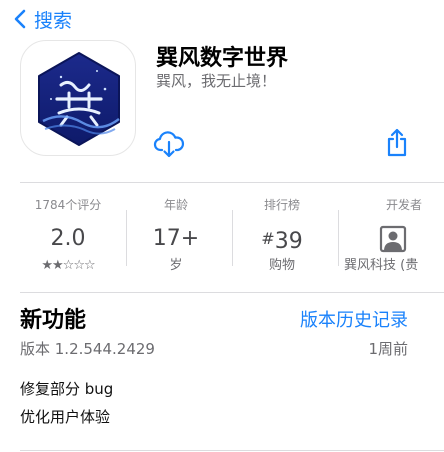 Image resolution: width=444 pixels, height=452 pixels. What do you see at coordinates (281, 265) in the screenshot?
I see `chart-category: 购物` at bounding box center [281, 265].